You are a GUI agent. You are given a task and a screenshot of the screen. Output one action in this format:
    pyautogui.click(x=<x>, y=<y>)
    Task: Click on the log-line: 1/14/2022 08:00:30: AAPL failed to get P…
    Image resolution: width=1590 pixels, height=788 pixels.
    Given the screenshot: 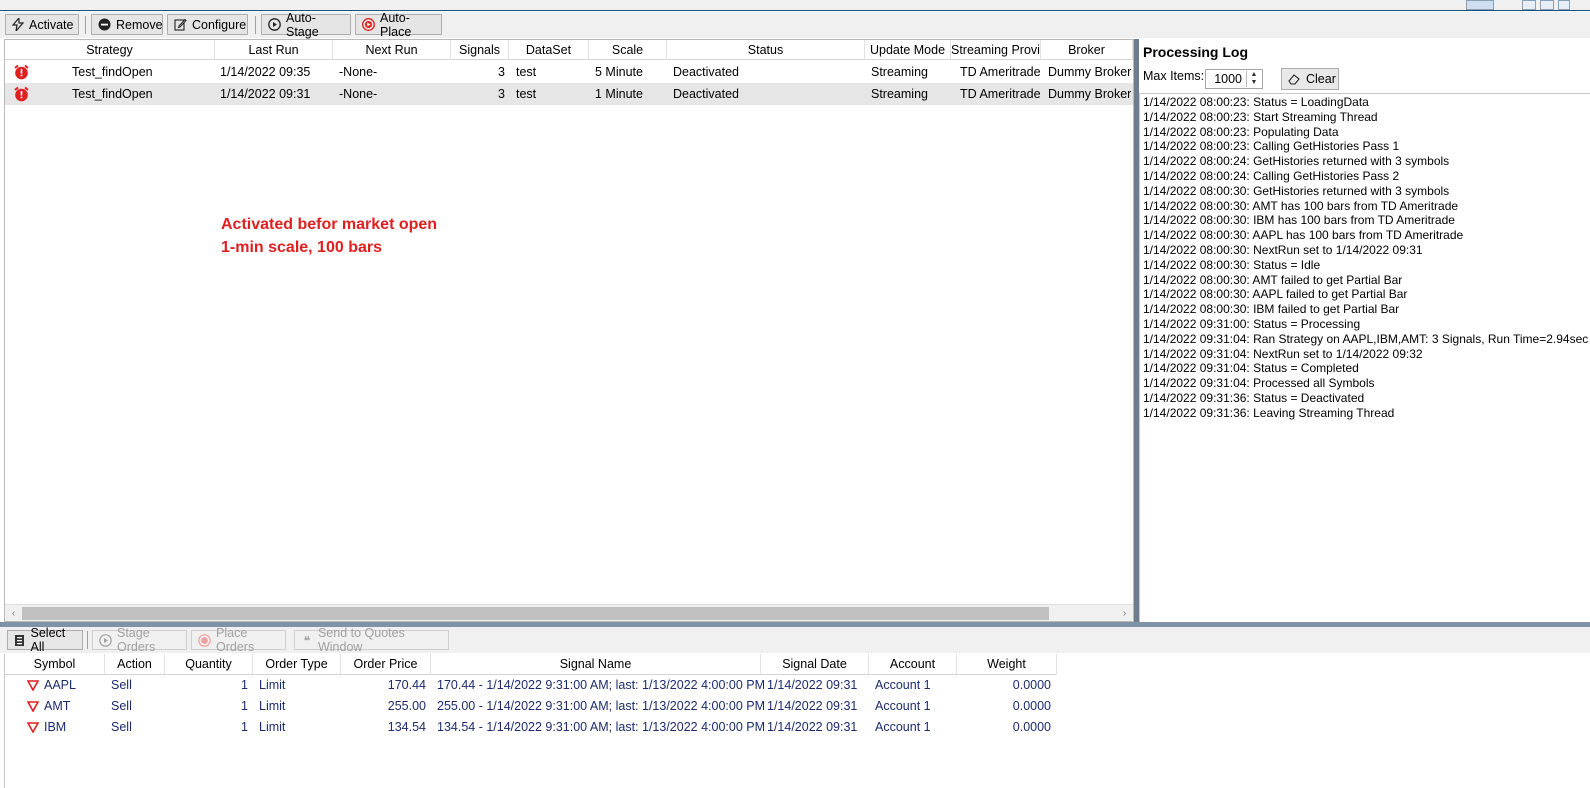 What is the action you would take?
    pyautogui.click(x=1275, y=294)
    